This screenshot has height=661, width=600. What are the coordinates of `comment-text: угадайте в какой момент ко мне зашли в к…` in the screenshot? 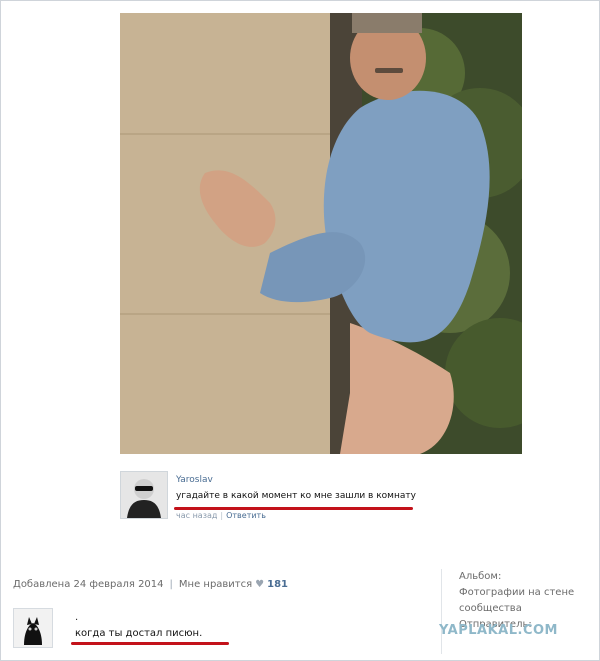 It's located at (296, 496).